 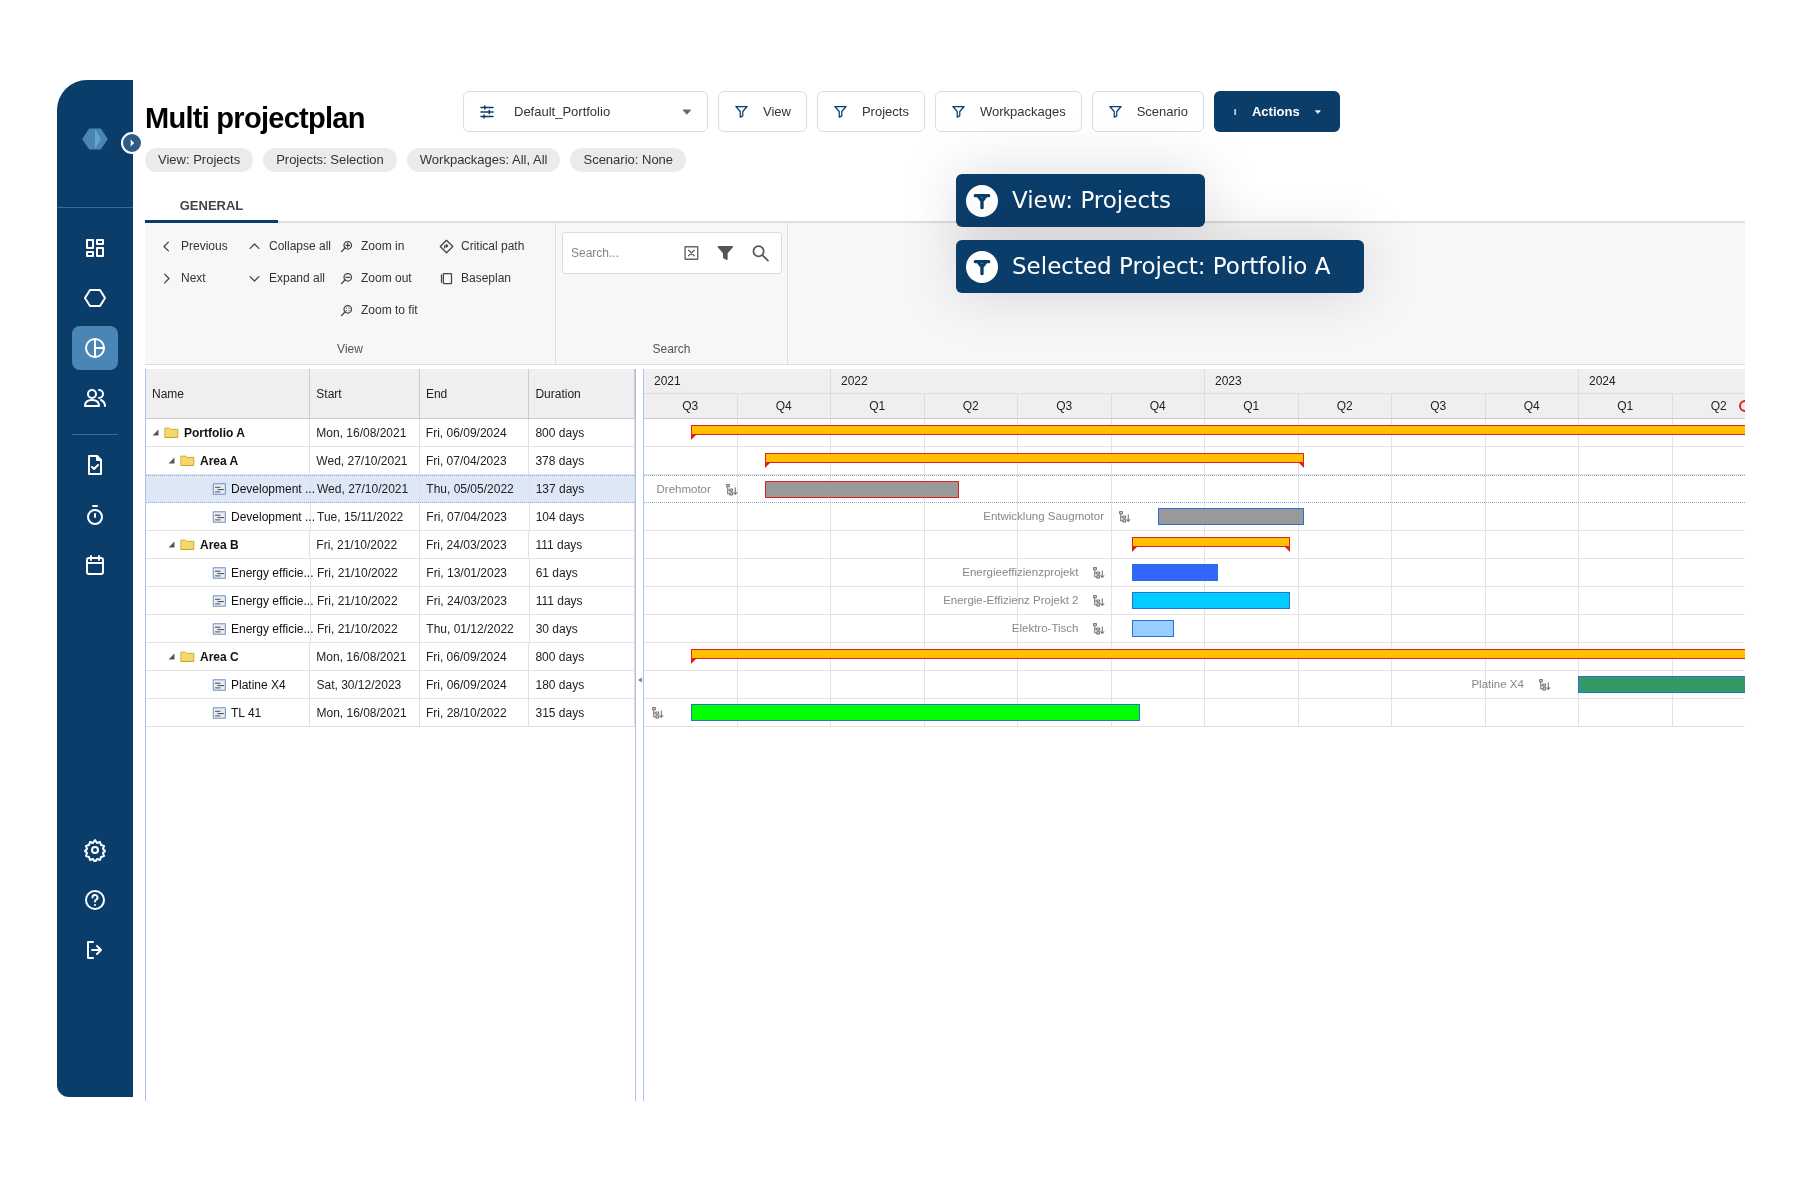 What do you see at coordinates (95, 398) in the screenshot?
I see `users-icon` at bounding box center [95, 398].